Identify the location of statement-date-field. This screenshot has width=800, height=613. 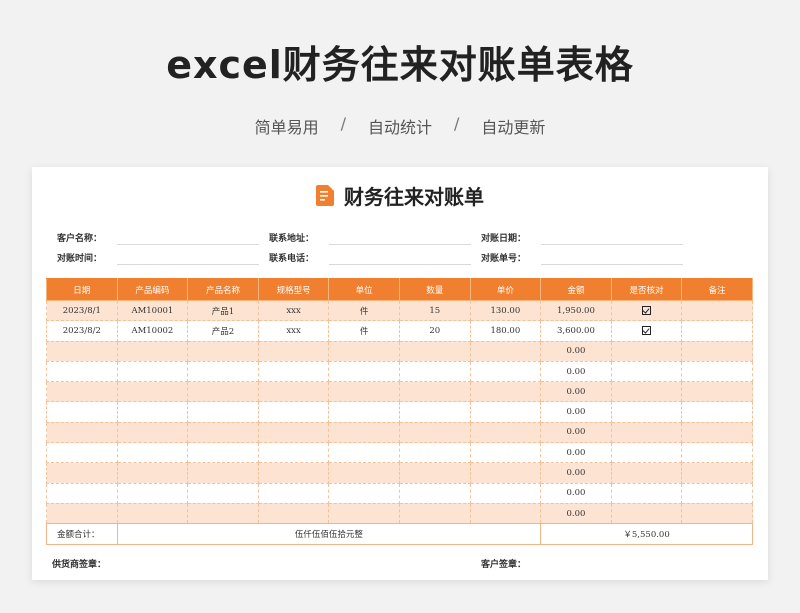
(612, 244).